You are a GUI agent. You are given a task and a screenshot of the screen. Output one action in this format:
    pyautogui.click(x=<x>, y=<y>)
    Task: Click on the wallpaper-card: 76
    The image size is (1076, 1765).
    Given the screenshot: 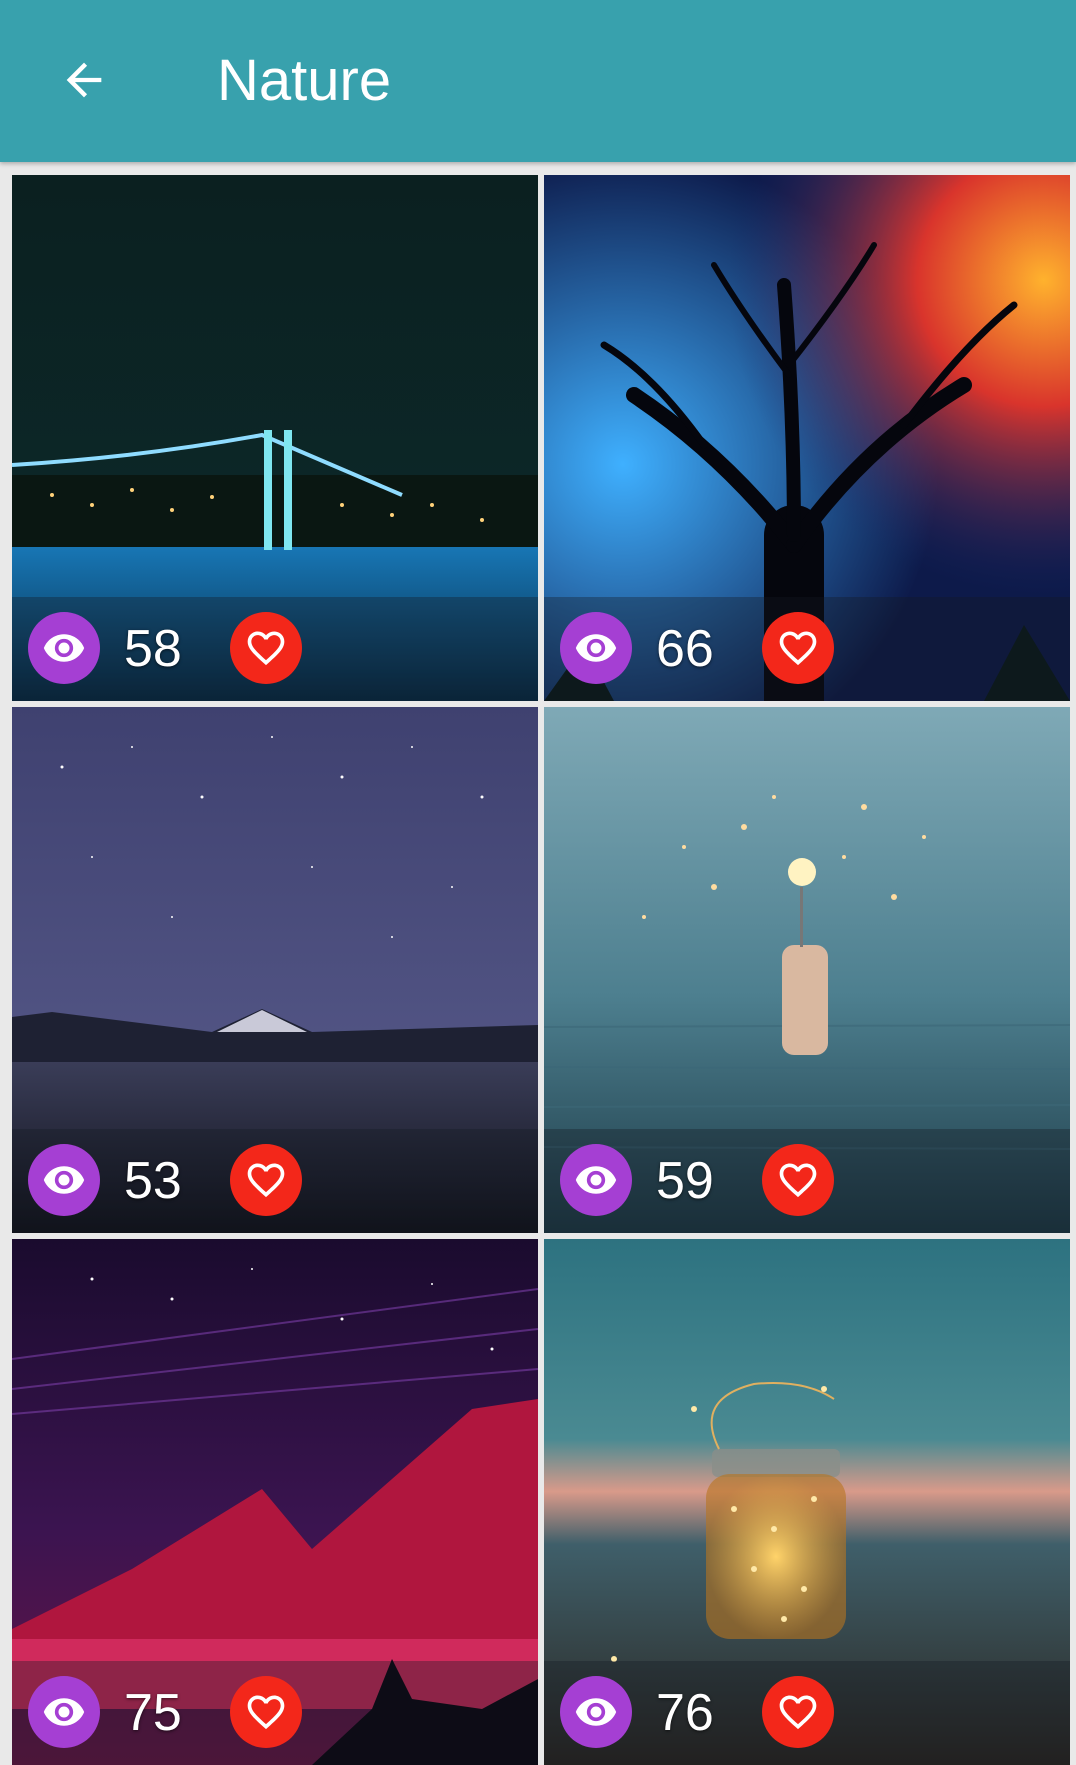 What is the action you would take?
    pyautogui.click(x=807, y=1502)
    